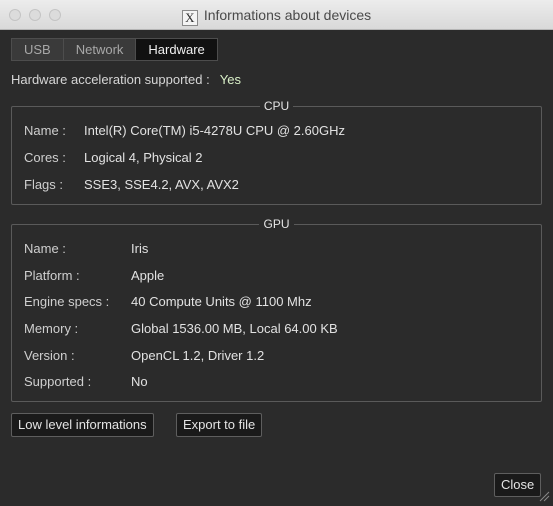 This screenshot has width=553, height=506. Describe the element at coordinates (58, 381) in the screenshot. I see `gpu-supported-label: Supported :` at that location.